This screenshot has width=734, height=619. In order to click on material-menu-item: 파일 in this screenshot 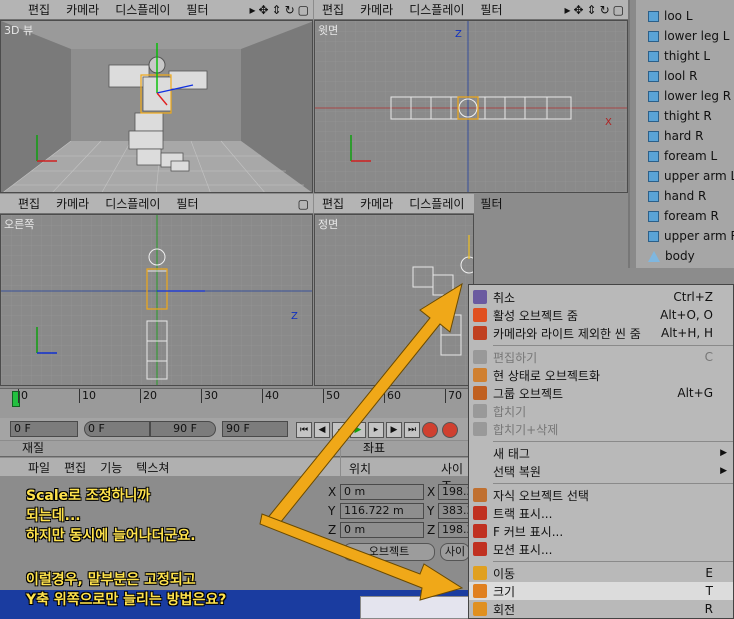, I will do `click(39, 467)`.